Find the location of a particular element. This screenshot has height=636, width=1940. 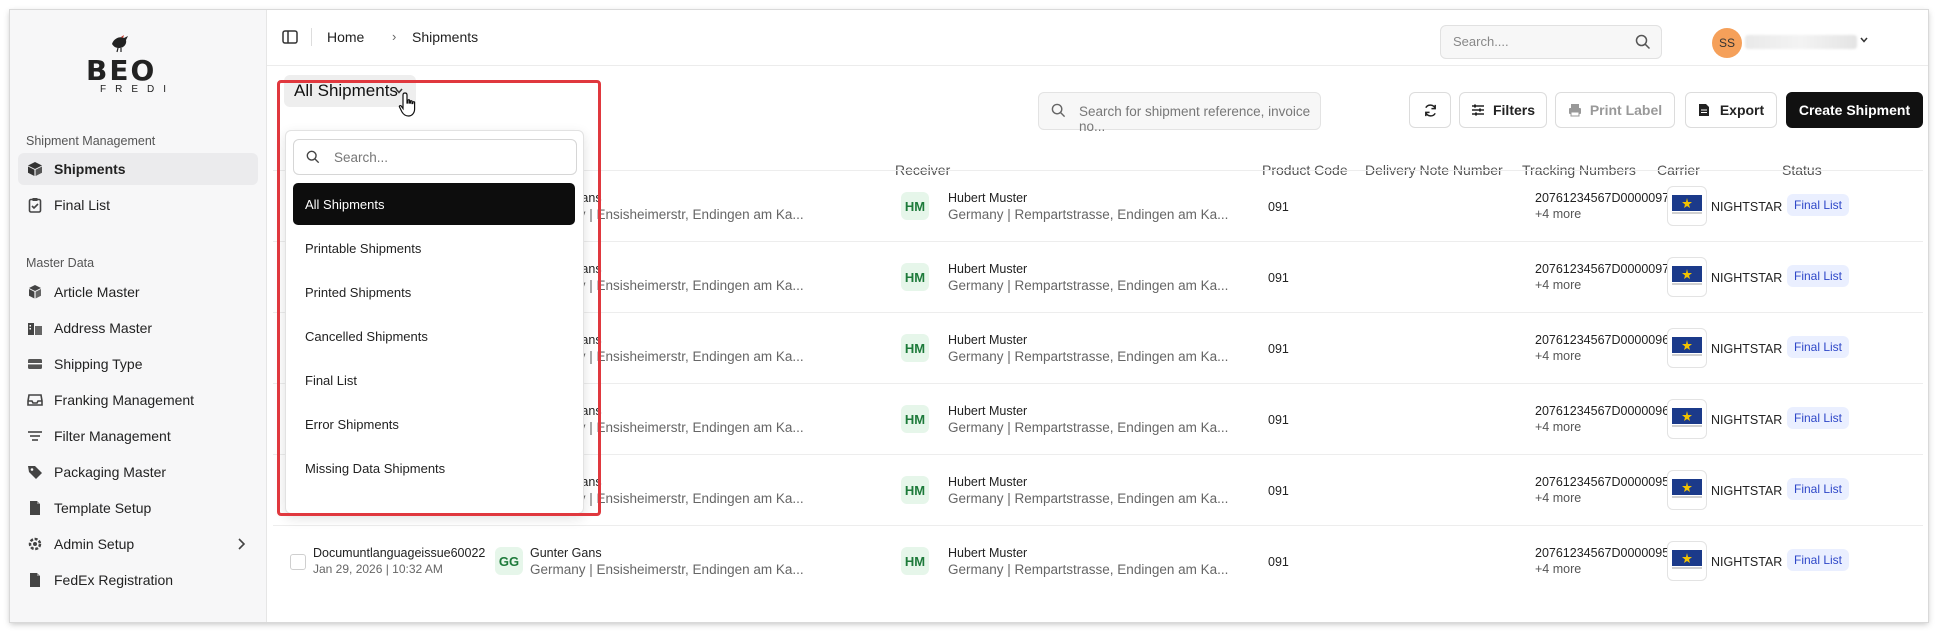

sidebar-toggle-icon is located at coordinates (290, 37).